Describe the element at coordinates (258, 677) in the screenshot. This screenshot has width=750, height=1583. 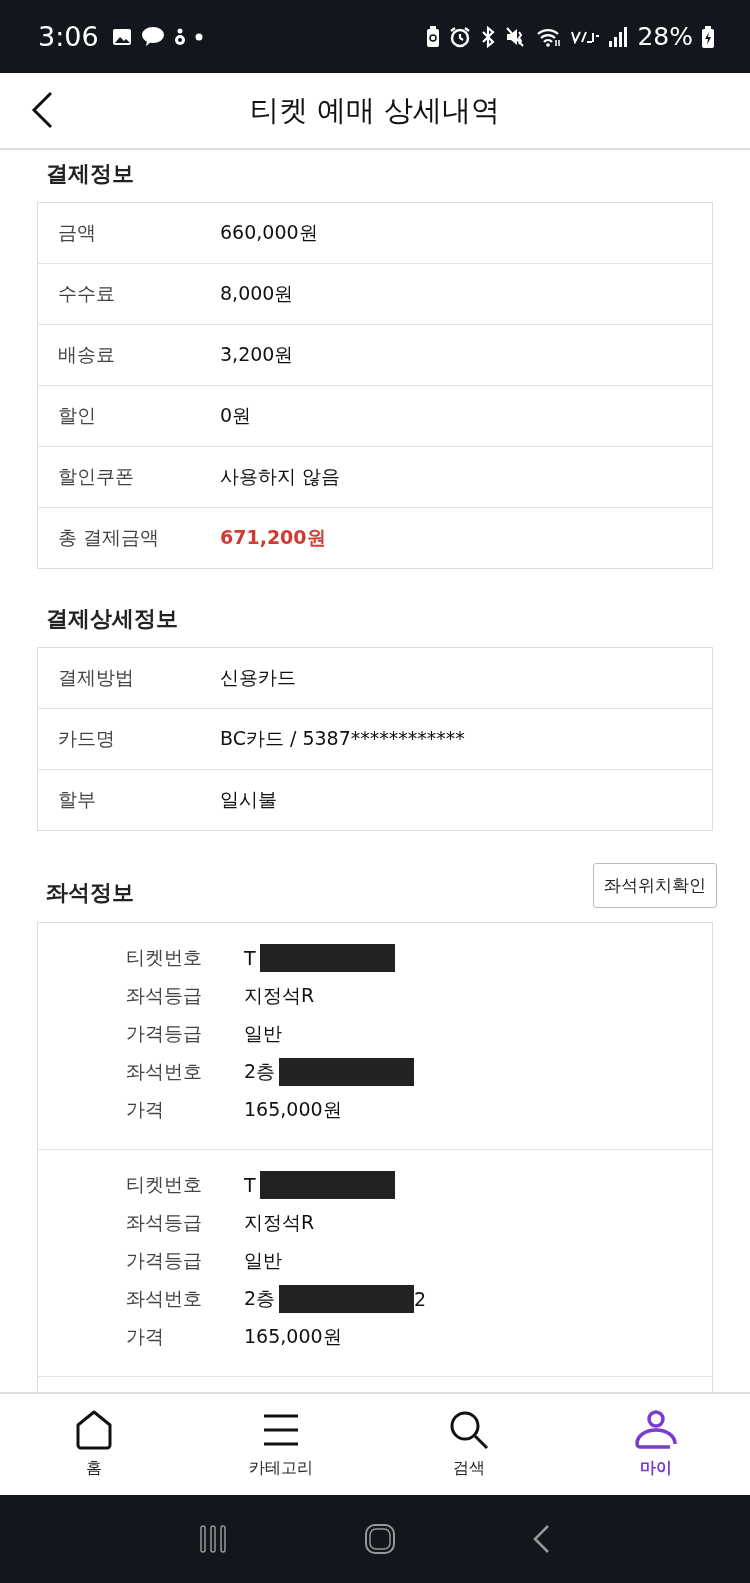
I see `row-value: 신용카드` at that location.